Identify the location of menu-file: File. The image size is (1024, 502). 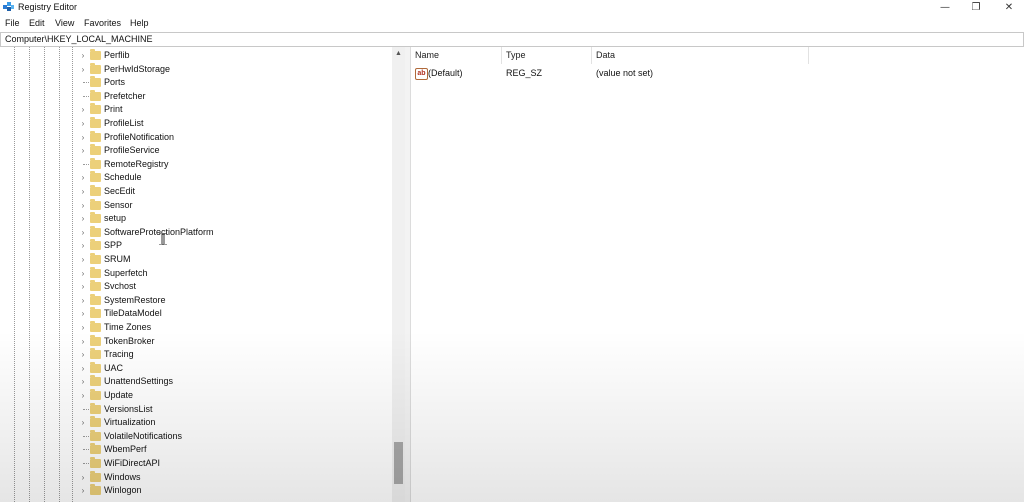
(12, 23).